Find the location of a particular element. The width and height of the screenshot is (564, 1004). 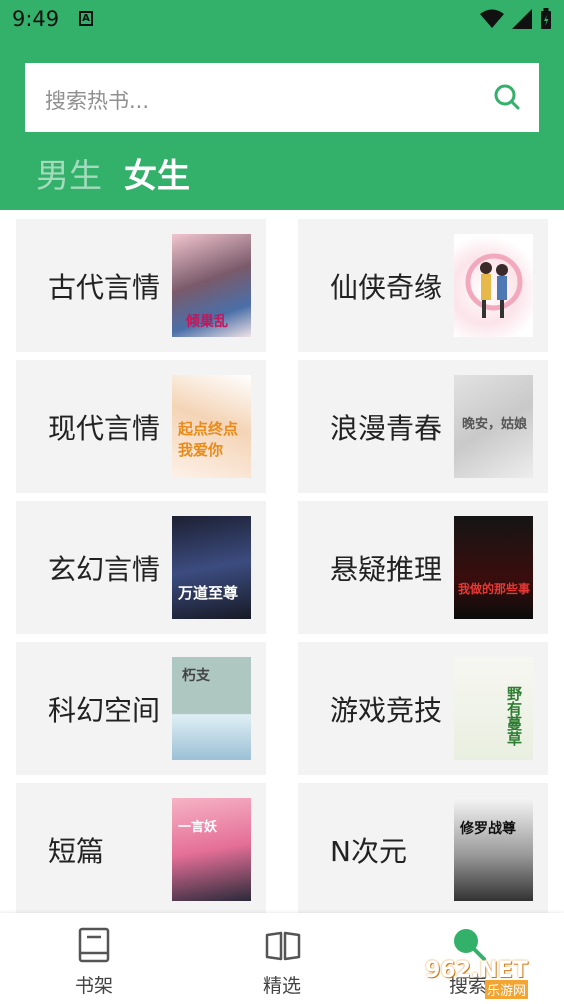

couple-illustration is located at coordinates (494, 285).